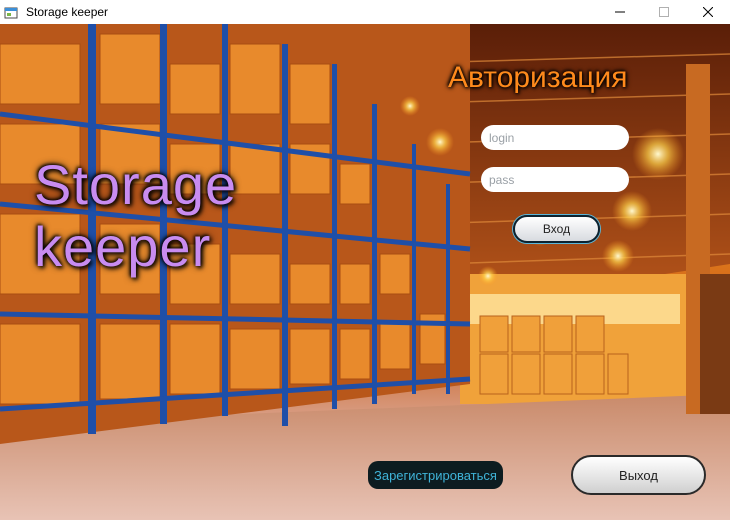  I want to click on register-link: Зарегистрироваться, so click(435, 475).